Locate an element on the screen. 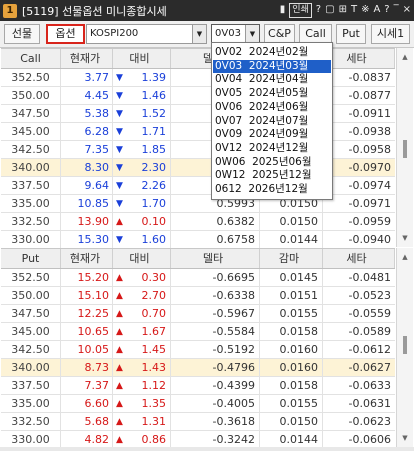 The width and height of the screenshot is (414, 451). current-price: 5.68 is located at coordinates (87, 421).